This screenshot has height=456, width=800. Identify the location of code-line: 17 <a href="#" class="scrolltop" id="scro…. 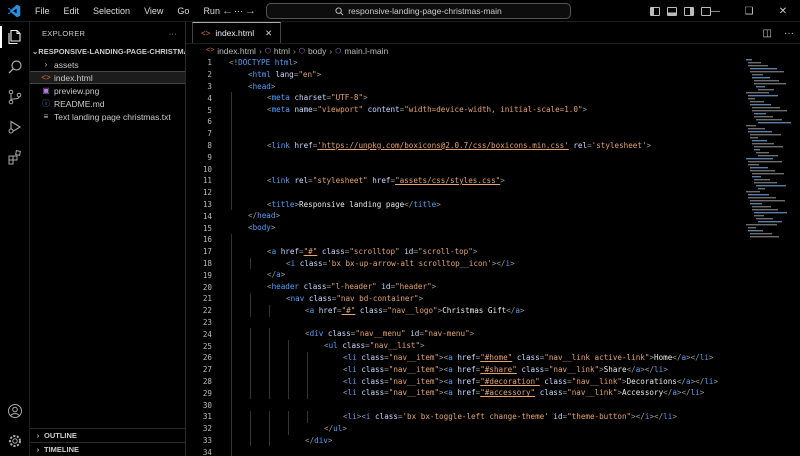
(458, 251).